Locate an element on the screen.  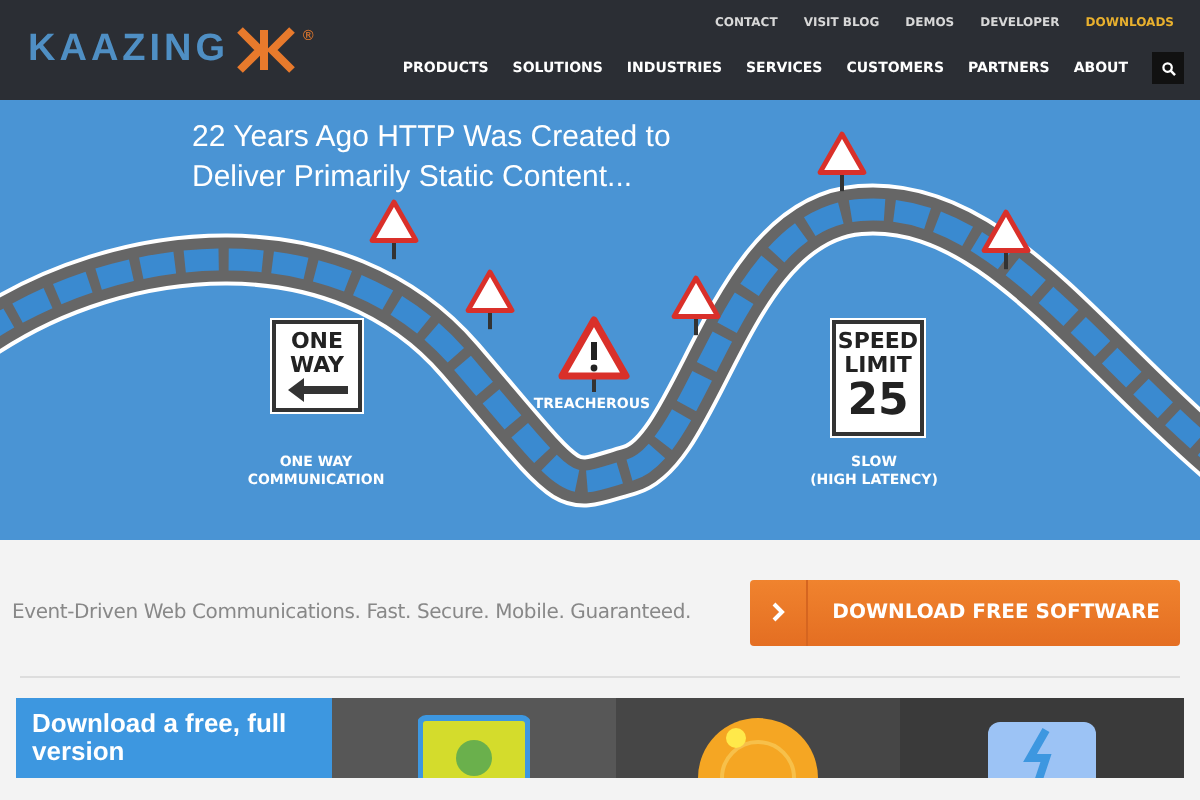
one-way-sign: ONE WAY is located at coordinates (317, 366).